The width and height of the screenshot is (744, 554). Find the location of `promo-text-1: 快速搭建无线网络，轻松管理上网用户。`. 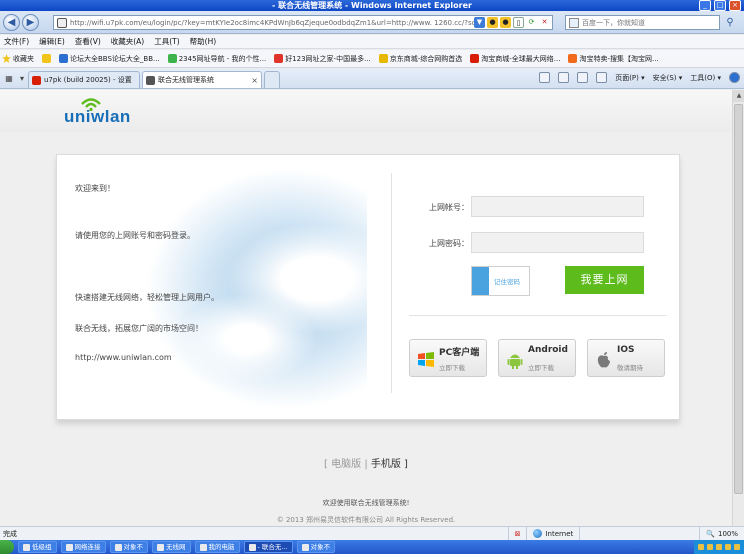

promo-text-1: 快速搭建无线网络，轻松管理上网用户。 is located at coordinates (147, 297).